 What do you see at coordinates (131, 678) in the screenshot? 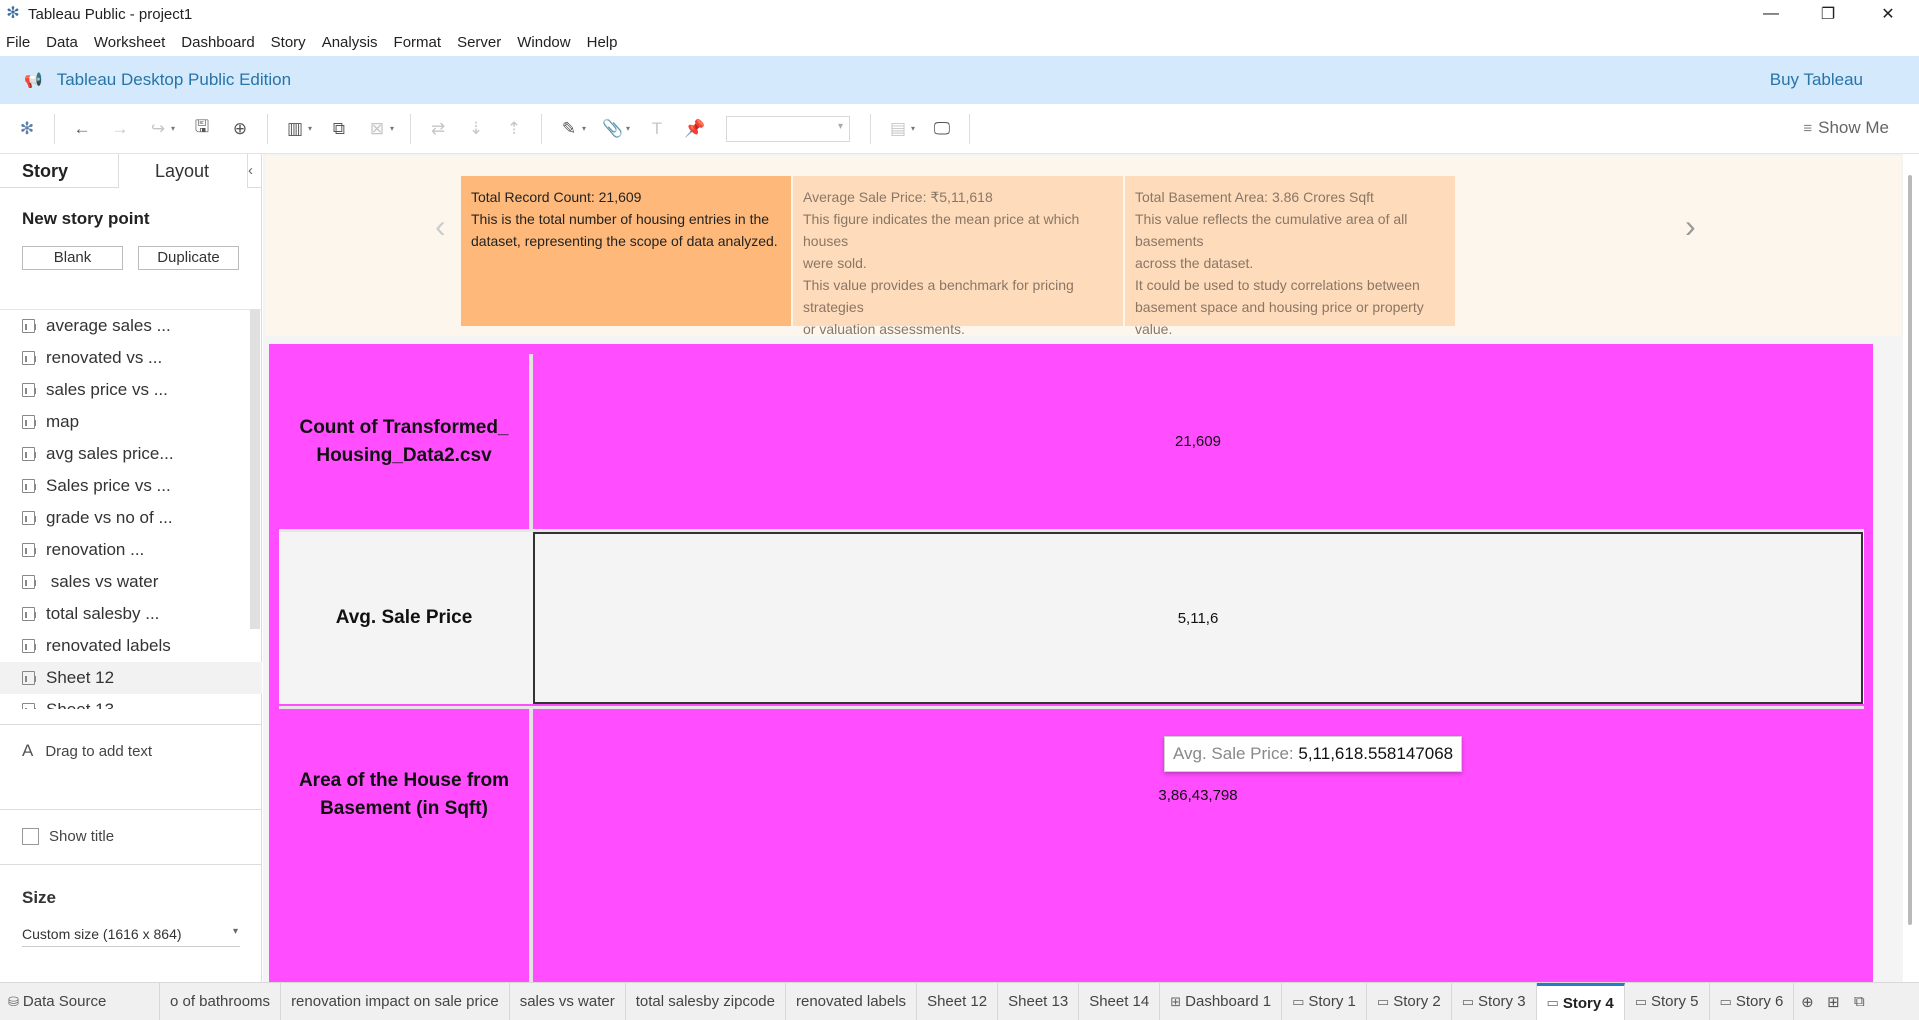
I see `sheet-list-item: Sheet 12` at bounding box center [131, 678].